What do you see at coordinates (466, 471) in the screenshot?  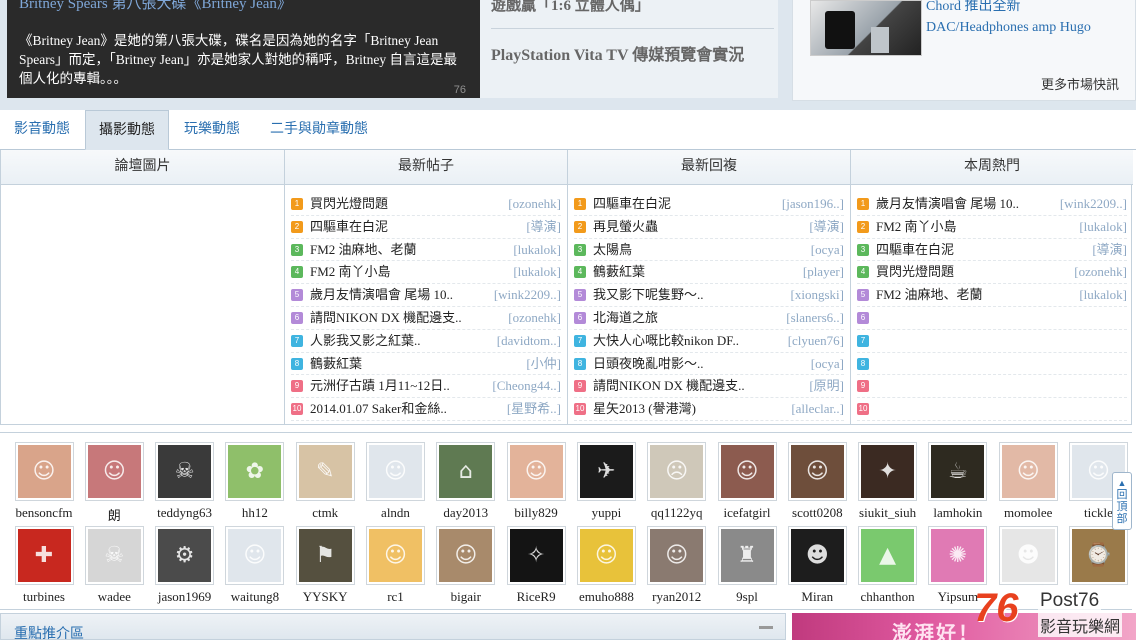 I see `avatar: ⌂` at bounding box center [466, 471].